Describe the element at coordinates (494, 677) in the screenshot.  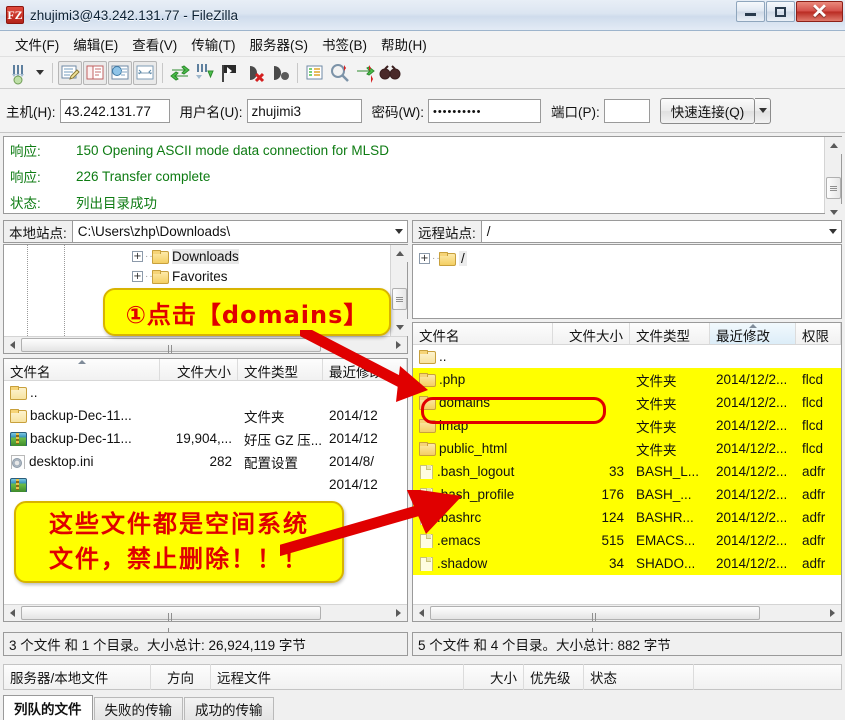
I see `queue-column-size: 大小` at that location.